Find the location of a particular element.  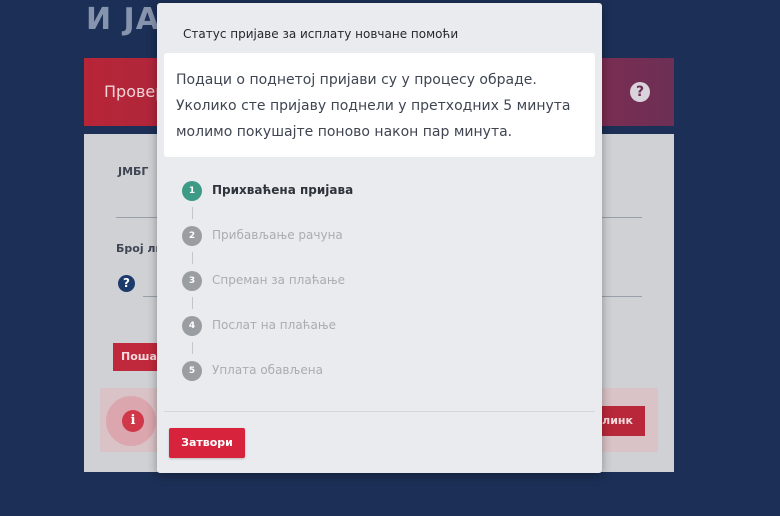

step-label: Спреман за плаћање is located at coordinates (279, 280).